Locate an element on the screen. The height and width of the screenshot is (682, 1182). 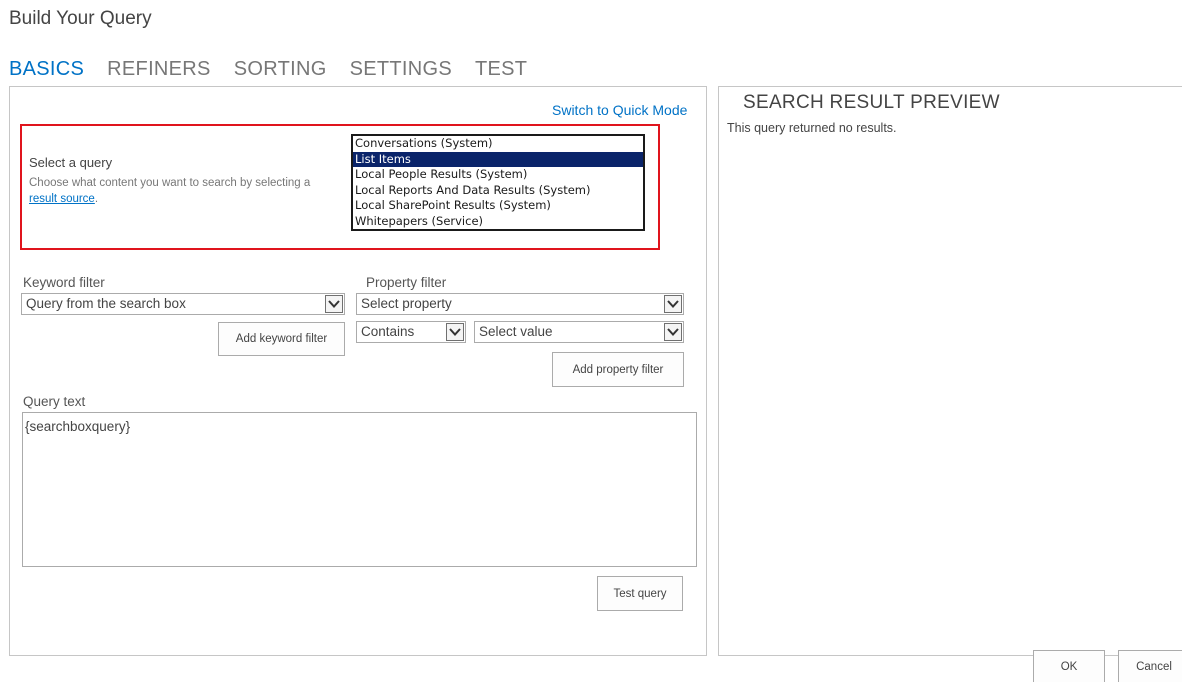
add-keyword-filter-button: Add keyword filter is located at coordinates (281, 339).